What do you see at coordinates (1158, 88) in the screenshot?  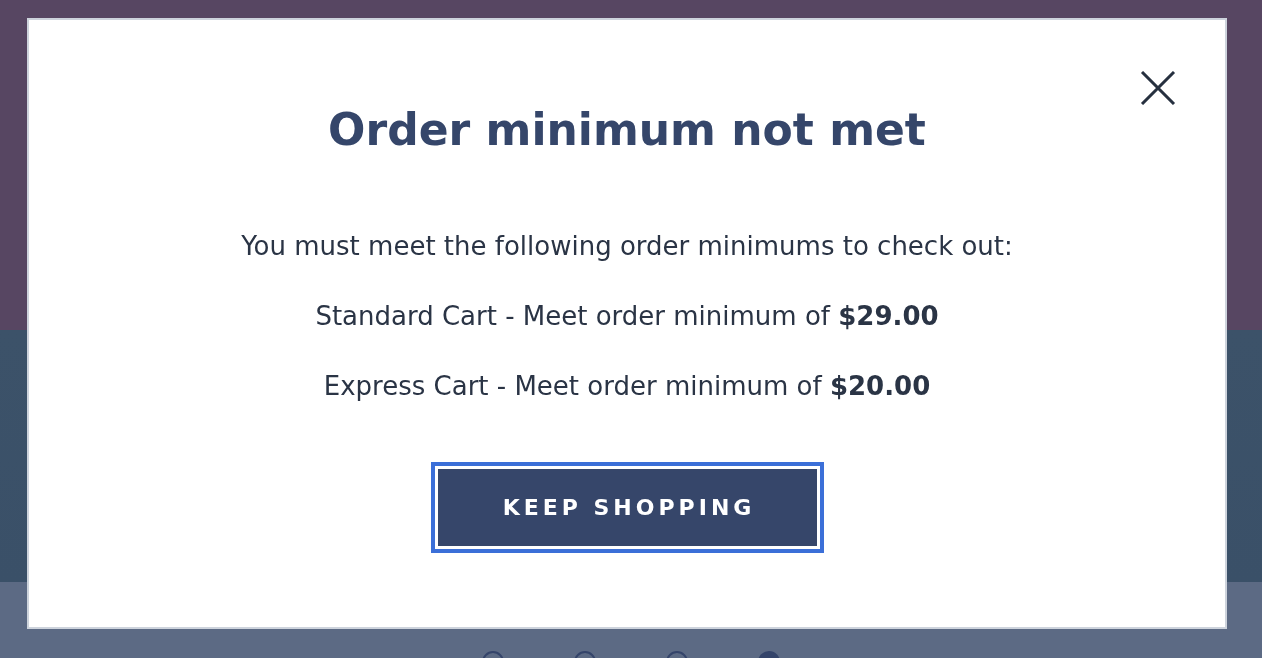 I see `close-icon` at bounding box center [1158, 88].